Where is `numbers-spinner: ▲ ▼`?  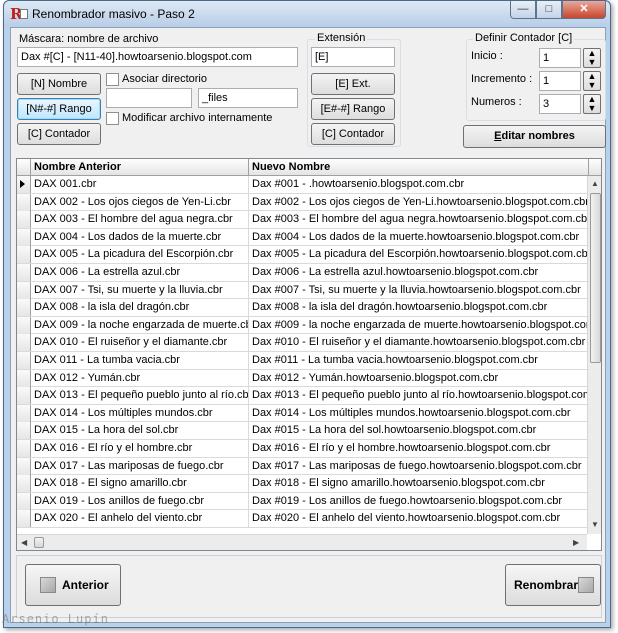
numbers-spinner: ▲ ▼ is located at coordinates (592, 104).